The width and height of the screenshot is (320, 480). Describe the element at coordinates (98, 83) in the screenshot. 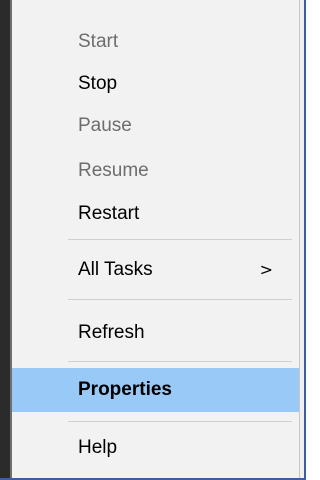

I see `menu-item-label: Stop` at that location.